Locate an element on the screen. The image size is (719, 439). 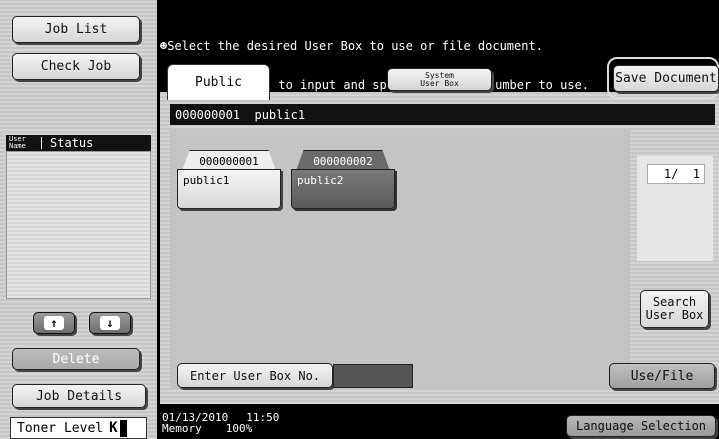
toner-bar-icon is located at coordinates (123, 428).